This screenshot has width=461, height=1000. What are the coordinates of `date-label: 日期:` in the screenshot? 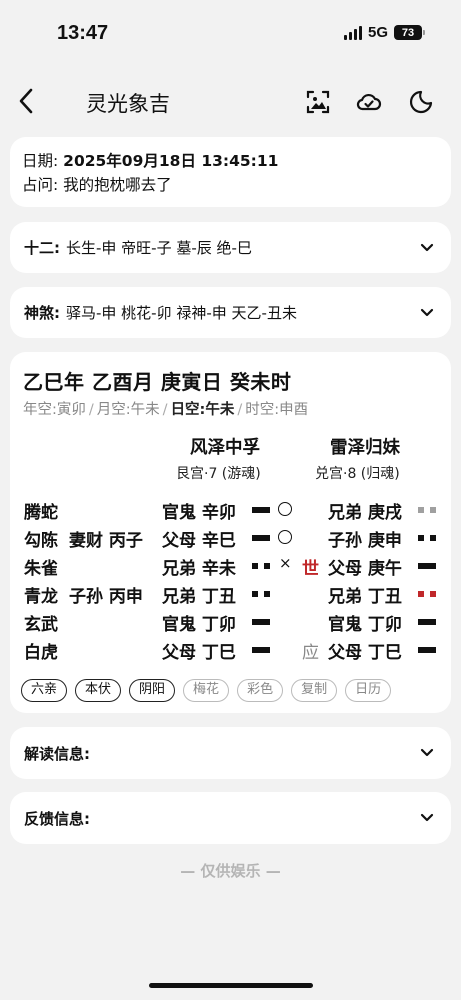 It's located at (40, 161).